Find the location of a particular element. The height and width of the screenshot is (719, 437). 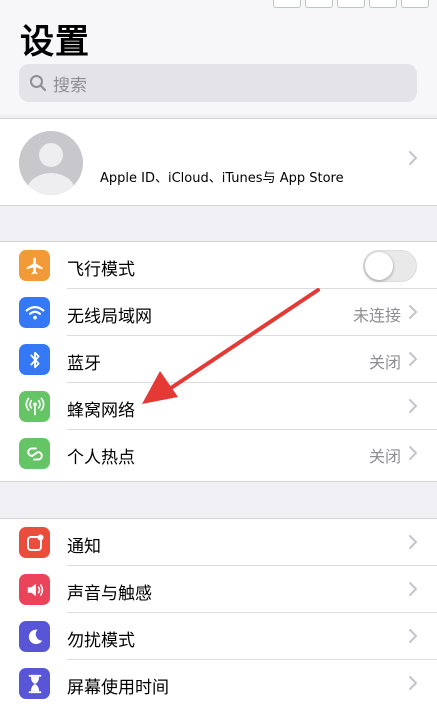

row-do-not-disturb: 勿扰模式 is located at coordinates (218, 636).